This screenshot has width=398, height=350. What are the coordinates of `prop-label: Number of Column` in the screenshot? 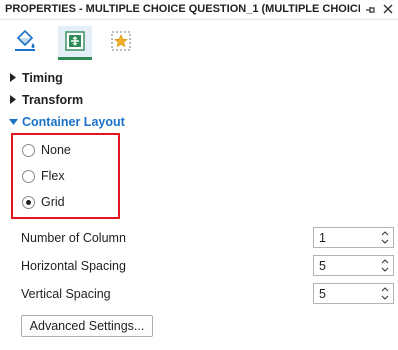 It's located at (73, 238).